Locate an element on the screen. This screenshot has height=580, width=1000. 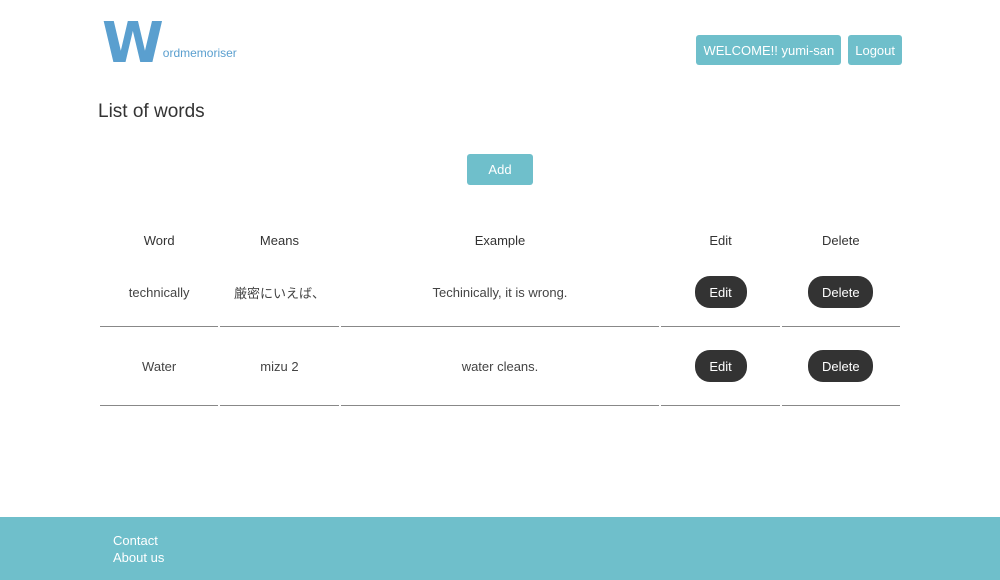
table-row: Water mizu 2 water cleans. Edit Delete is located at coordinates (500, 366).